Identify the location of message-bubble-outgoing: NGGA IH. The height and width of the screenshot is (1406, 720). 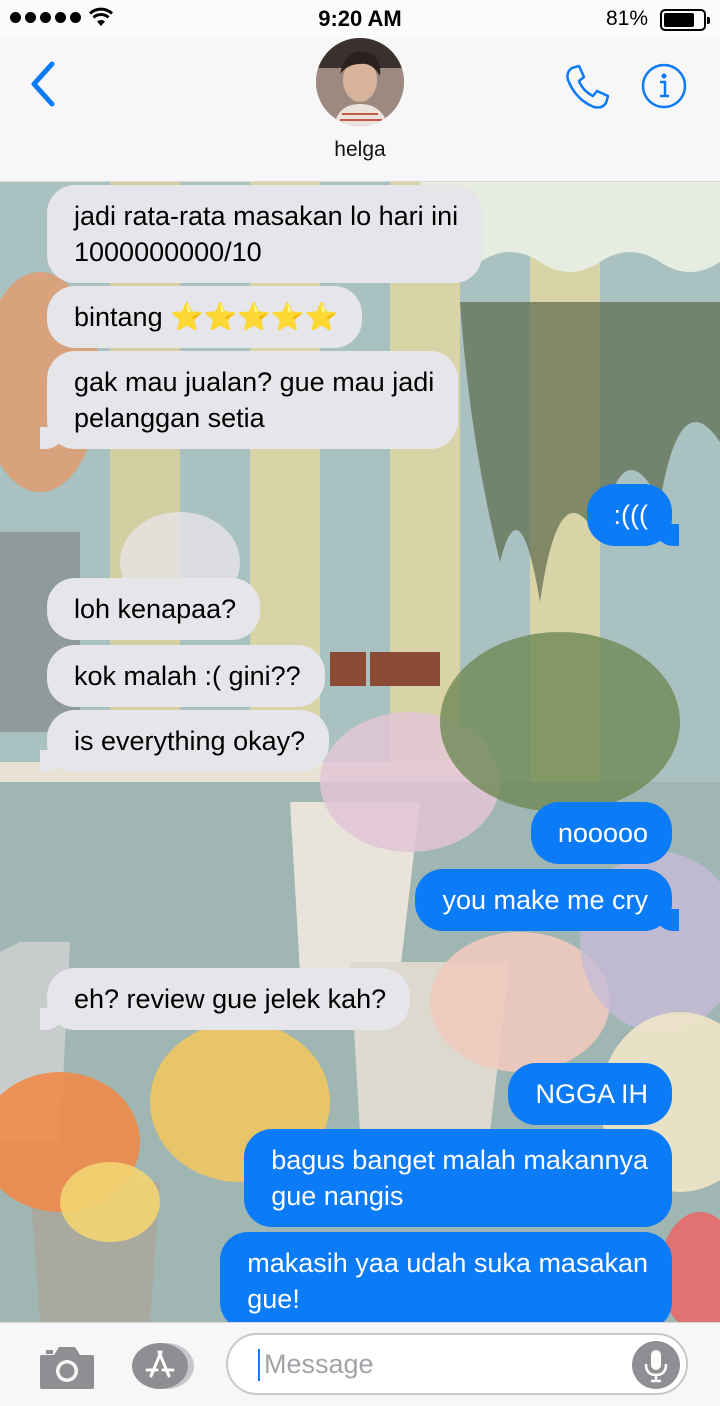
(590, 1094).